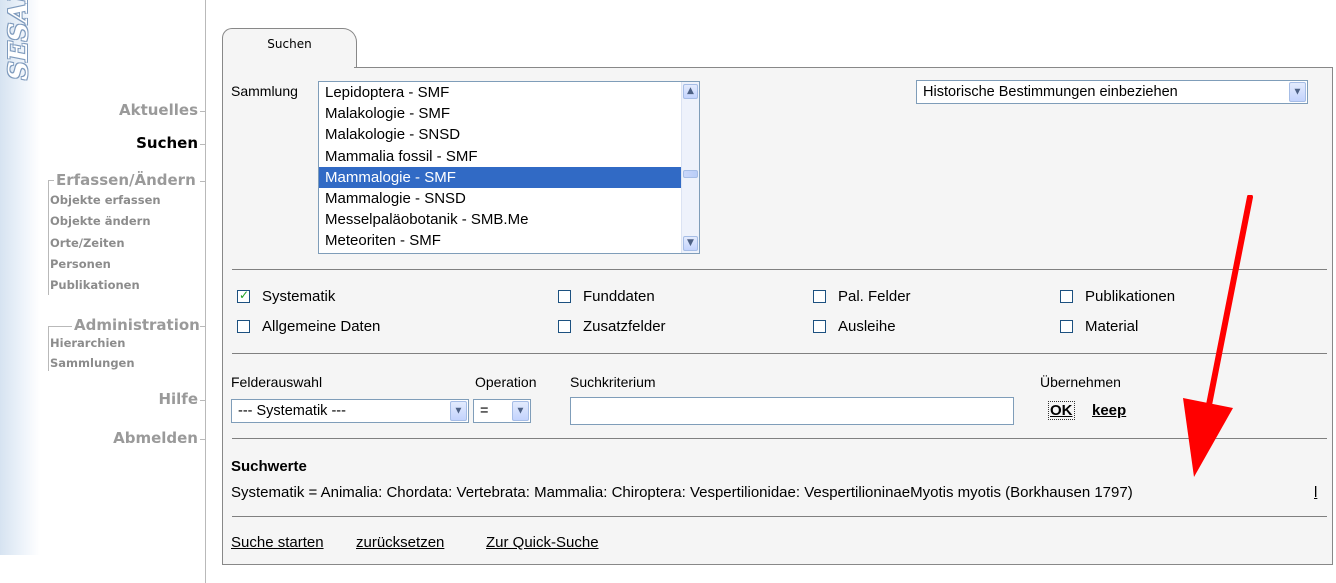 This screenshot has height=583, width=1336. Describe the element at coordinates (350, 411) in the screenshot. I see `felderauswahl-select: --- Systematik --- ▼` at that location.